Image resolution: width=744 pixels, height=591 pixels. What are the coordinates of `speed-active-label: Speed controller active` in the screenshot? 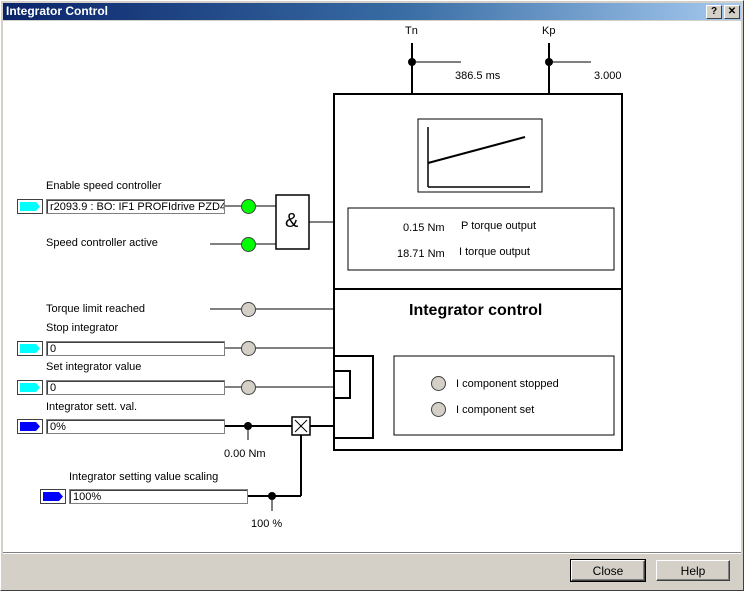 It's located at (102, 243).